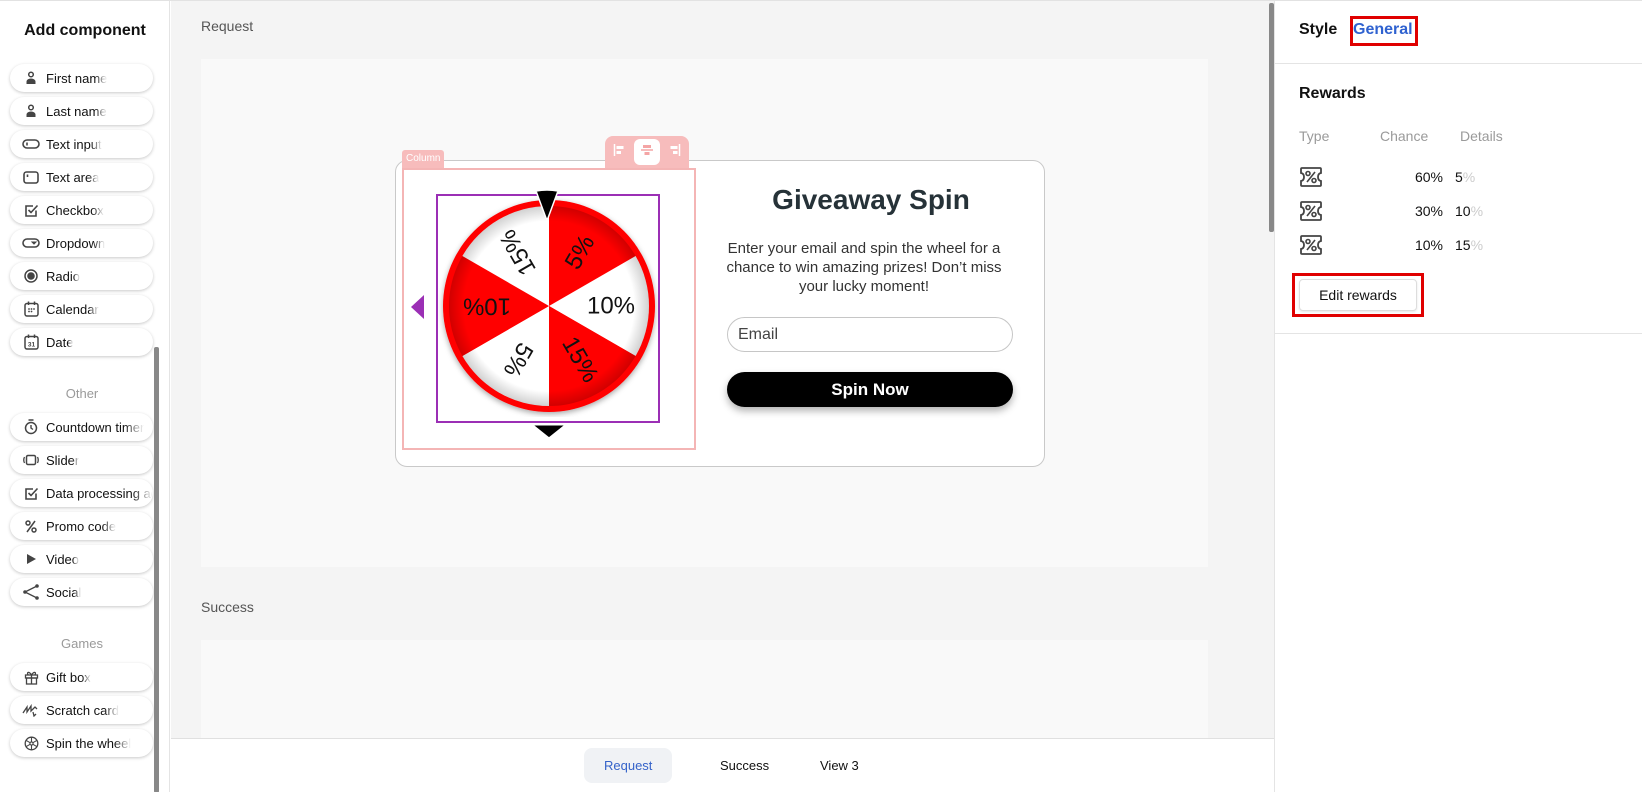 The height and width of the screenshot is (792, 1642). What do you see at coordinates (81, 559) in the screenshot?
I see `component-video: Video` at bounding box center [81, 559].